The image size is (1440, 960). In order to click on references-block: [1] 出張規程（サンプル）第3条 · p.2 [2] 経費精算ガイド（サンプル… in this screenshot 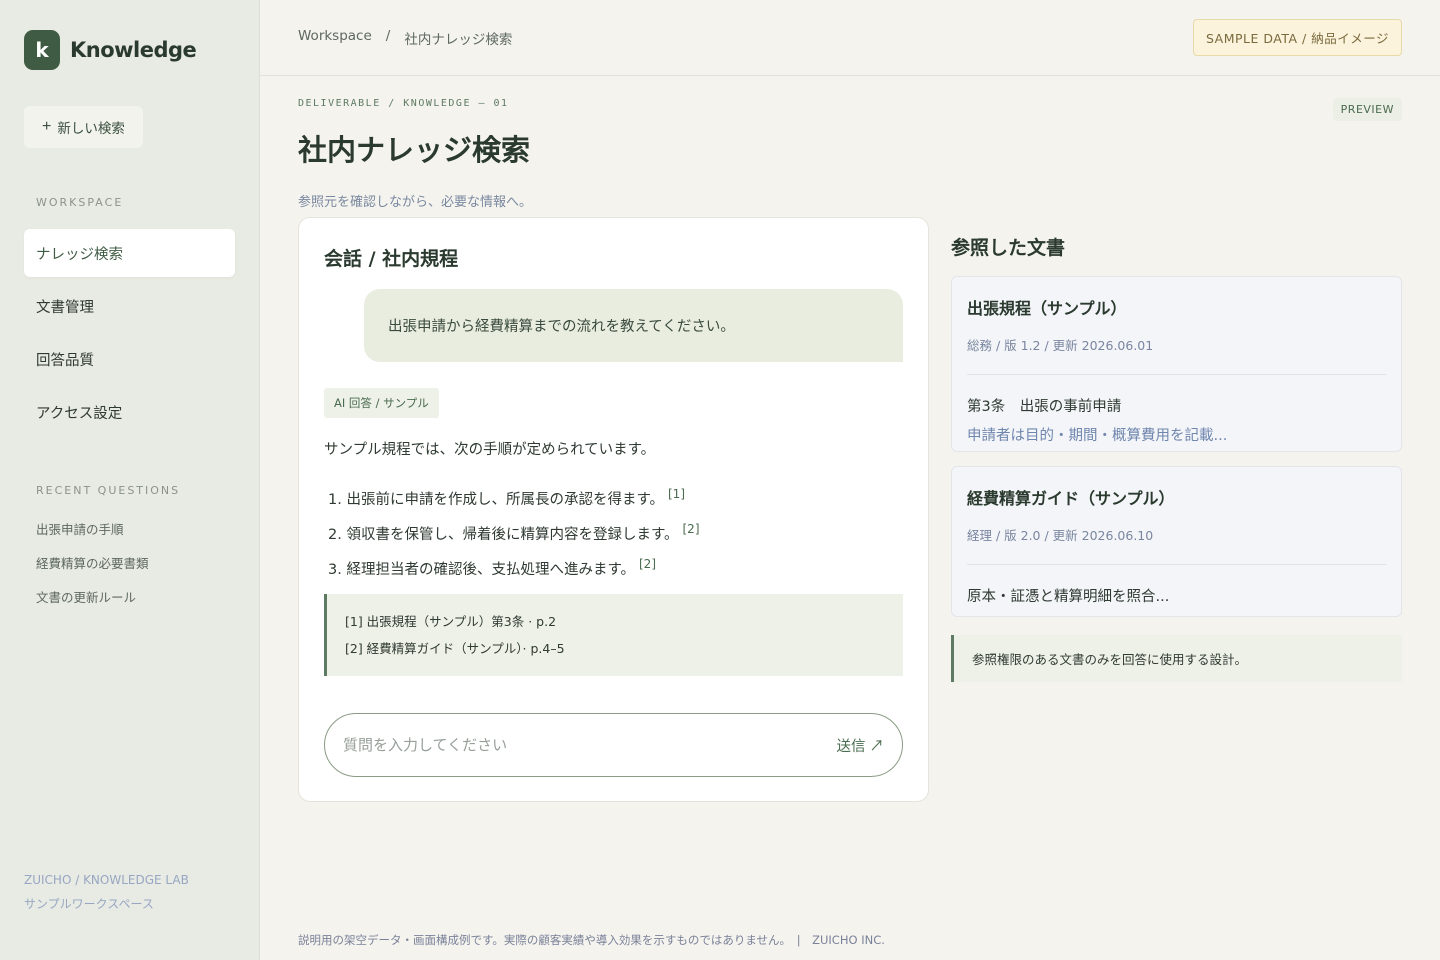, I will do `click(613, 635)`.